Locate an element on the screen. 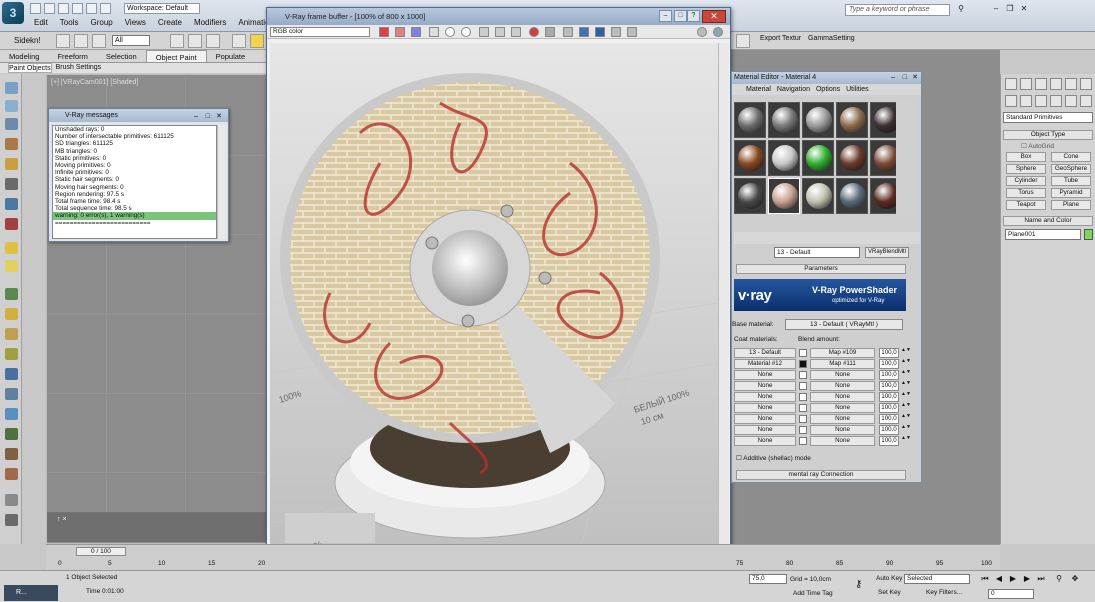  vfb-track-icon is located at coordinates (550, 32).